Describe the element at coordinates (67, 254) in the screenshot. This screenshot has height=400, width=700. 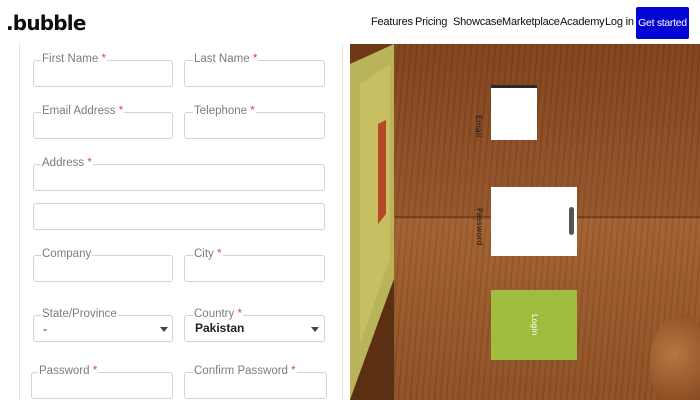
I see `company-label: Company` at that location.